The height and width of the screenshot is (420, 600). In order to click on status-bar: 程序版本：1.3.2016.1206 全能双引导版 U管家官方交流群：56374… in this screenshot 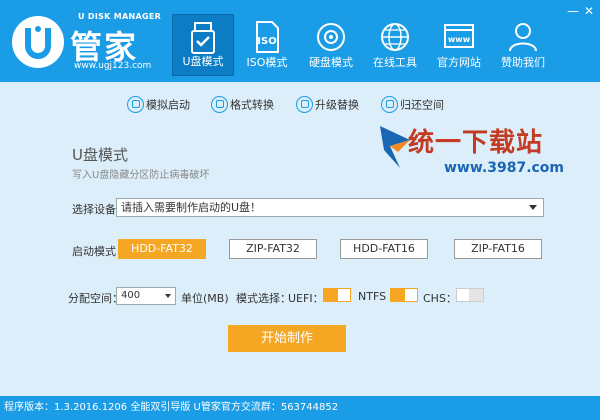, I will do `click(300, 408)`.